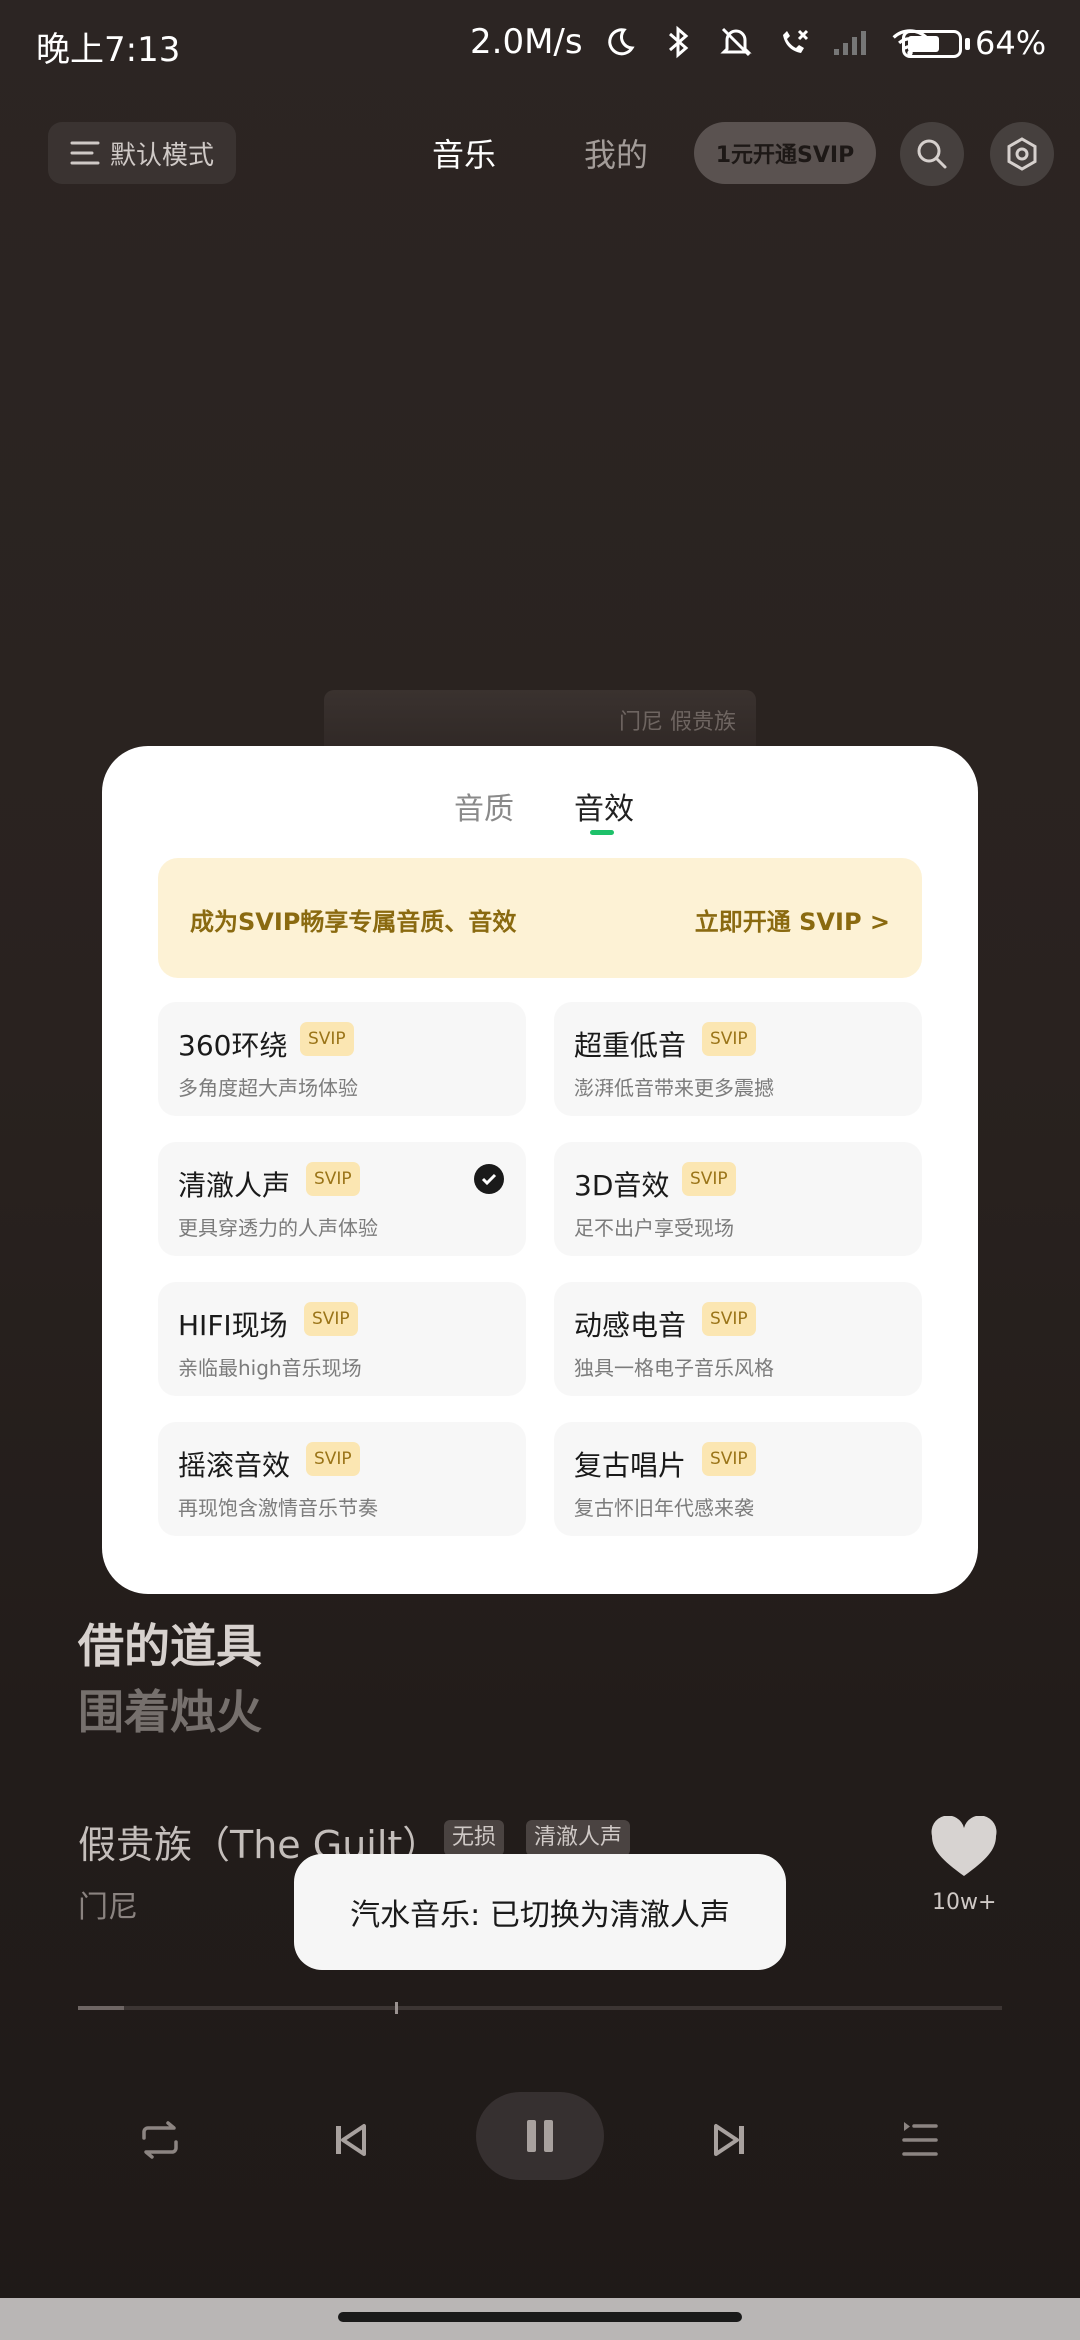  I want to click on home-gesture-handle, so click(540, 2317).